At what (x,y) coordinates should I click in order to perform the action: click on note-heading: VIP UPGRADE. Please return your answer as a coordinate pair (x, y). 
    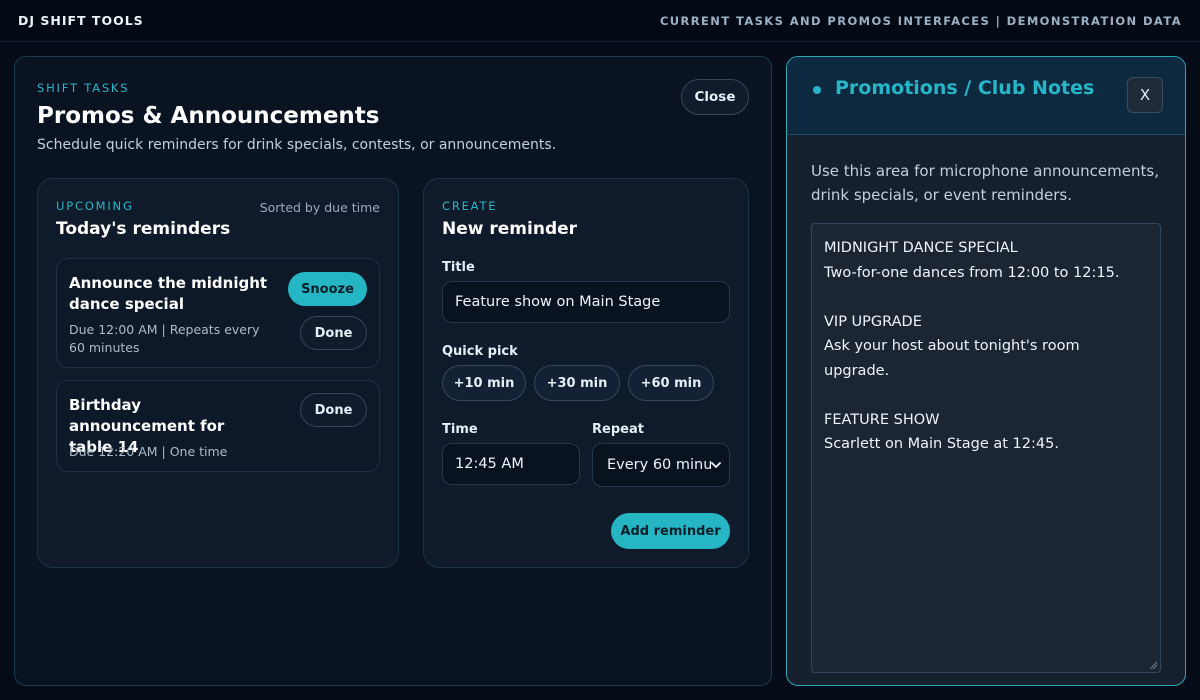
    Looking at the image, I should click on (873, 321).